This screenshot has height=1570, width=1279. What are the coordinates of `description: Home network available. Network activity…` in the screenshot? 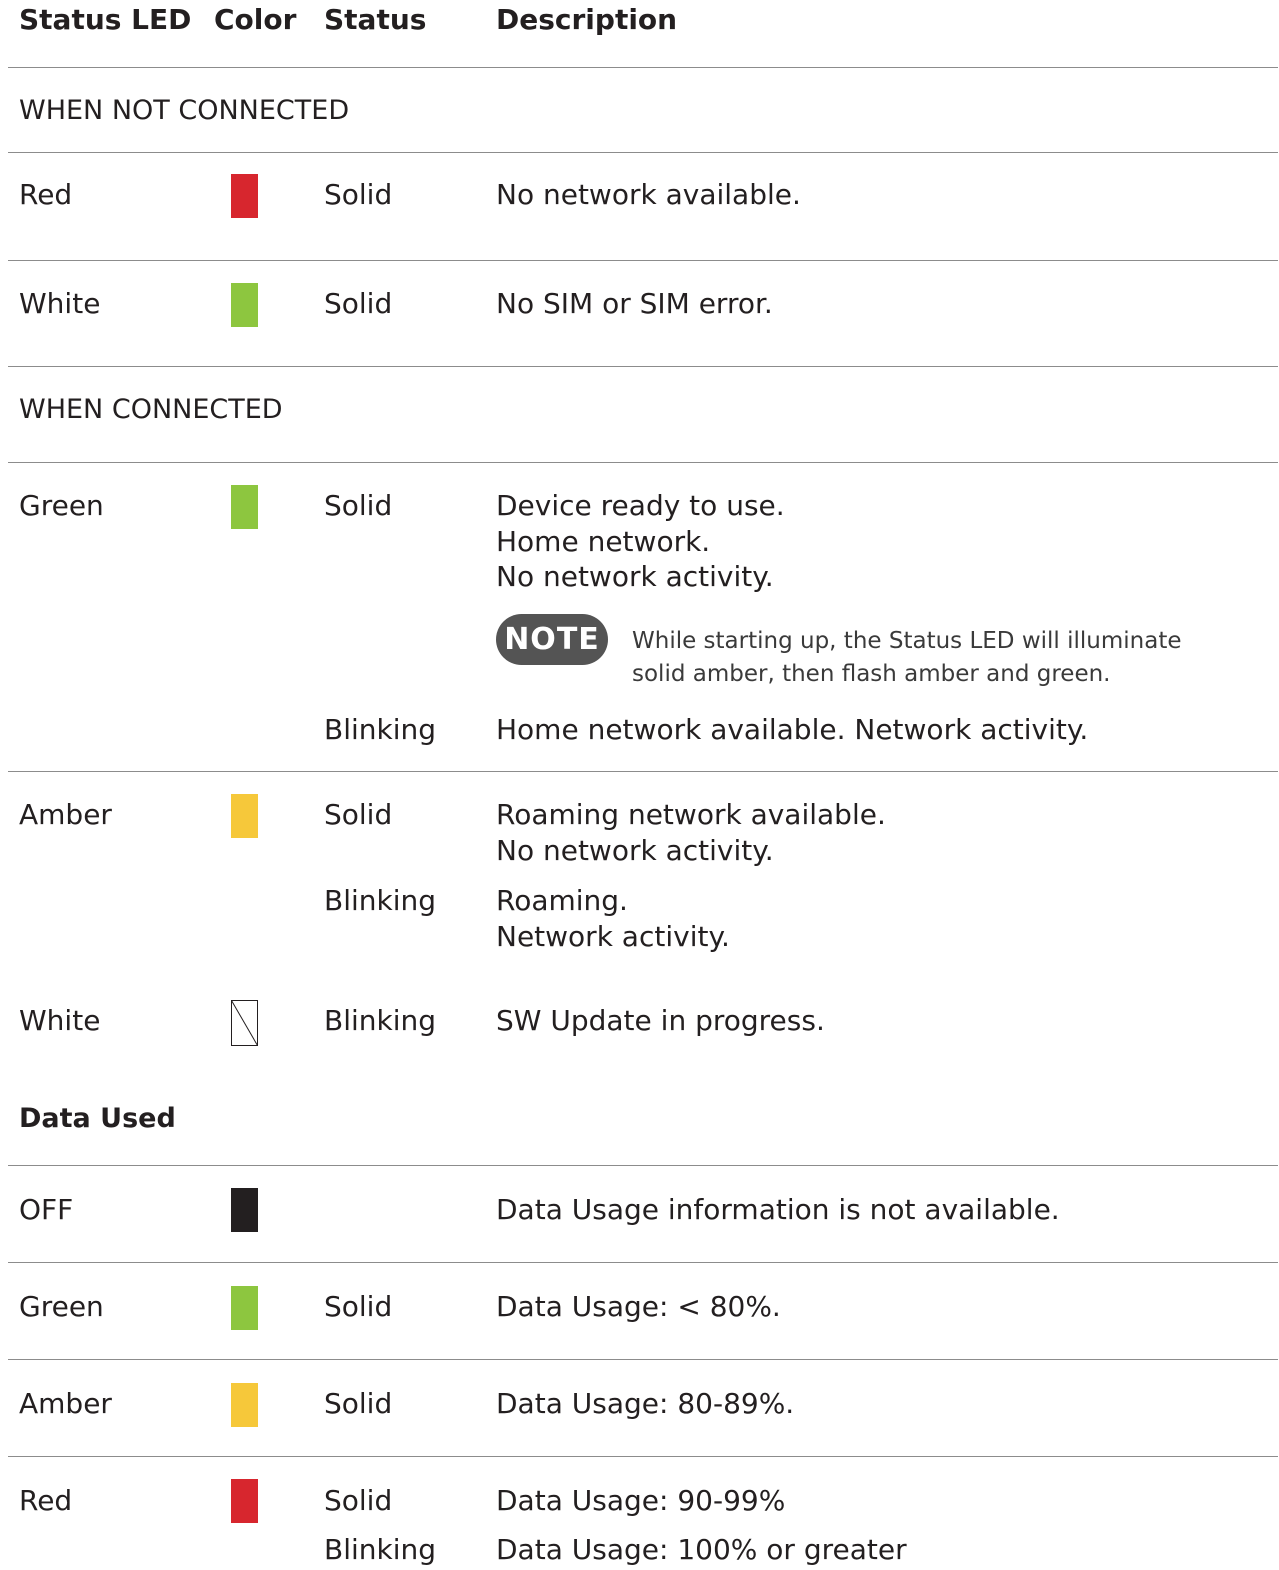 It's located at (792, 729).